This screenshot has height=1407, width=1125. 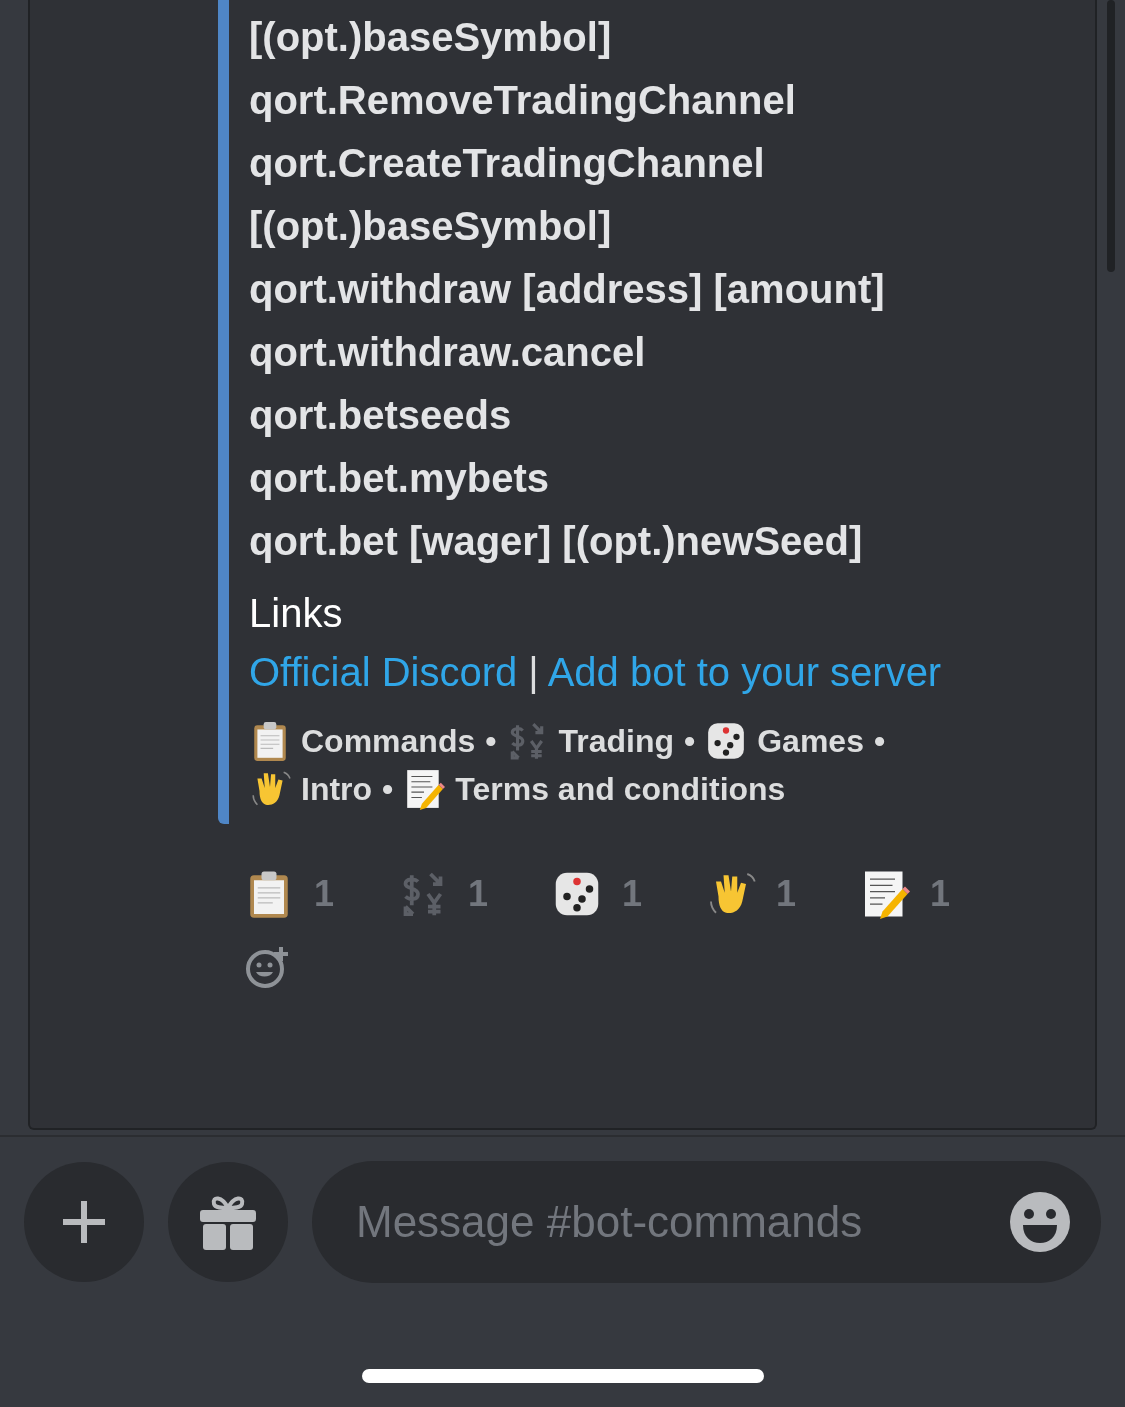 I want to click on command-line: qort.bet [wager] [(opt.)newSeed], so click(x=556, y=541).